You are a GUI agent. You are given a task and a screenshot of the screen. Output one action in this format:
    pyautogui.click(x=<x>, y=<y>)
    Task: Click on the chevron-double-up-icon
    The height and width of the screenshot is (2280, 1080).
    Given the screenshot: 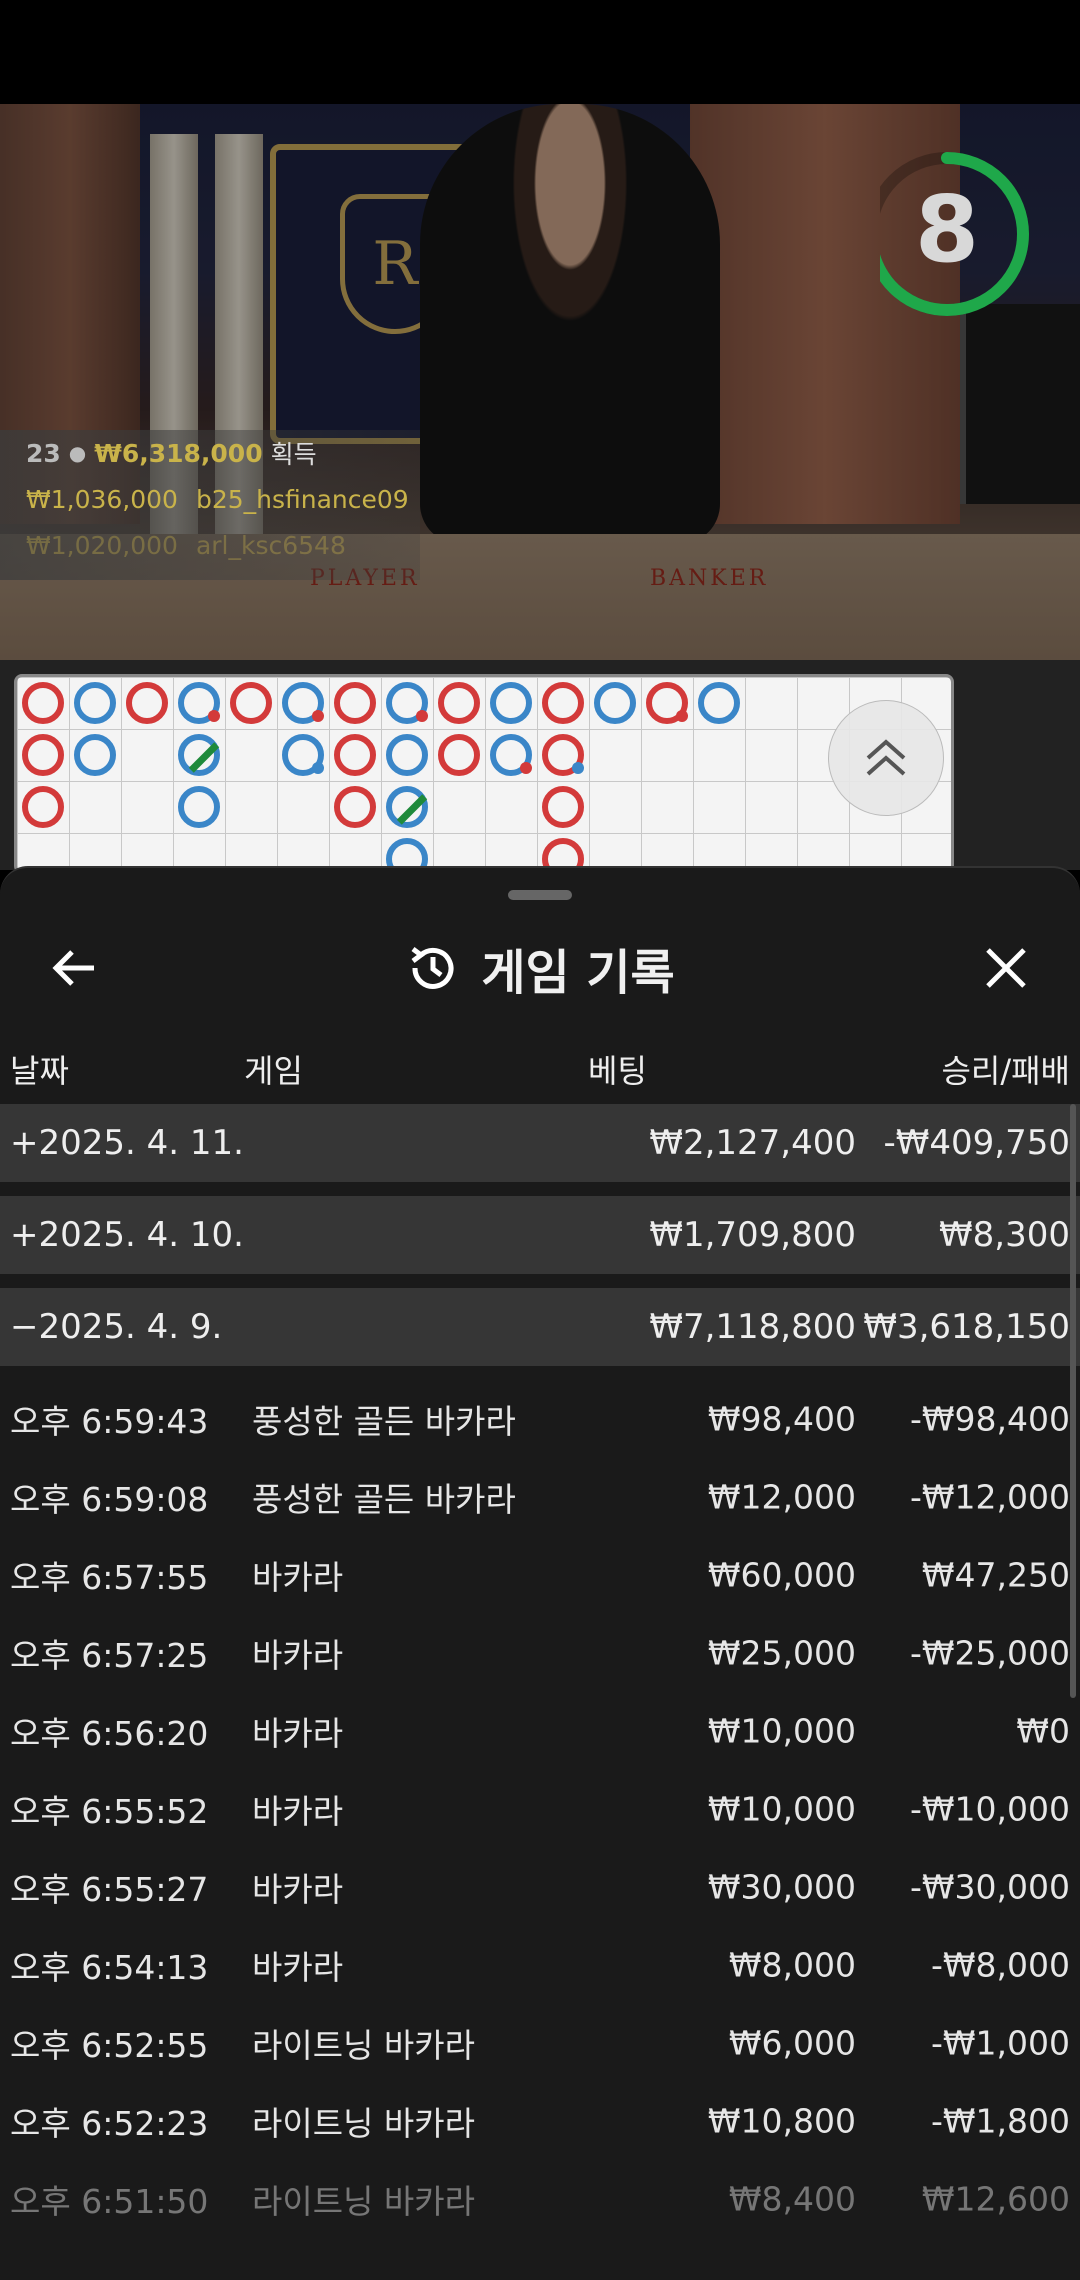 What is the action you would take?
    pyautogui.click(x=886, y=757)
    